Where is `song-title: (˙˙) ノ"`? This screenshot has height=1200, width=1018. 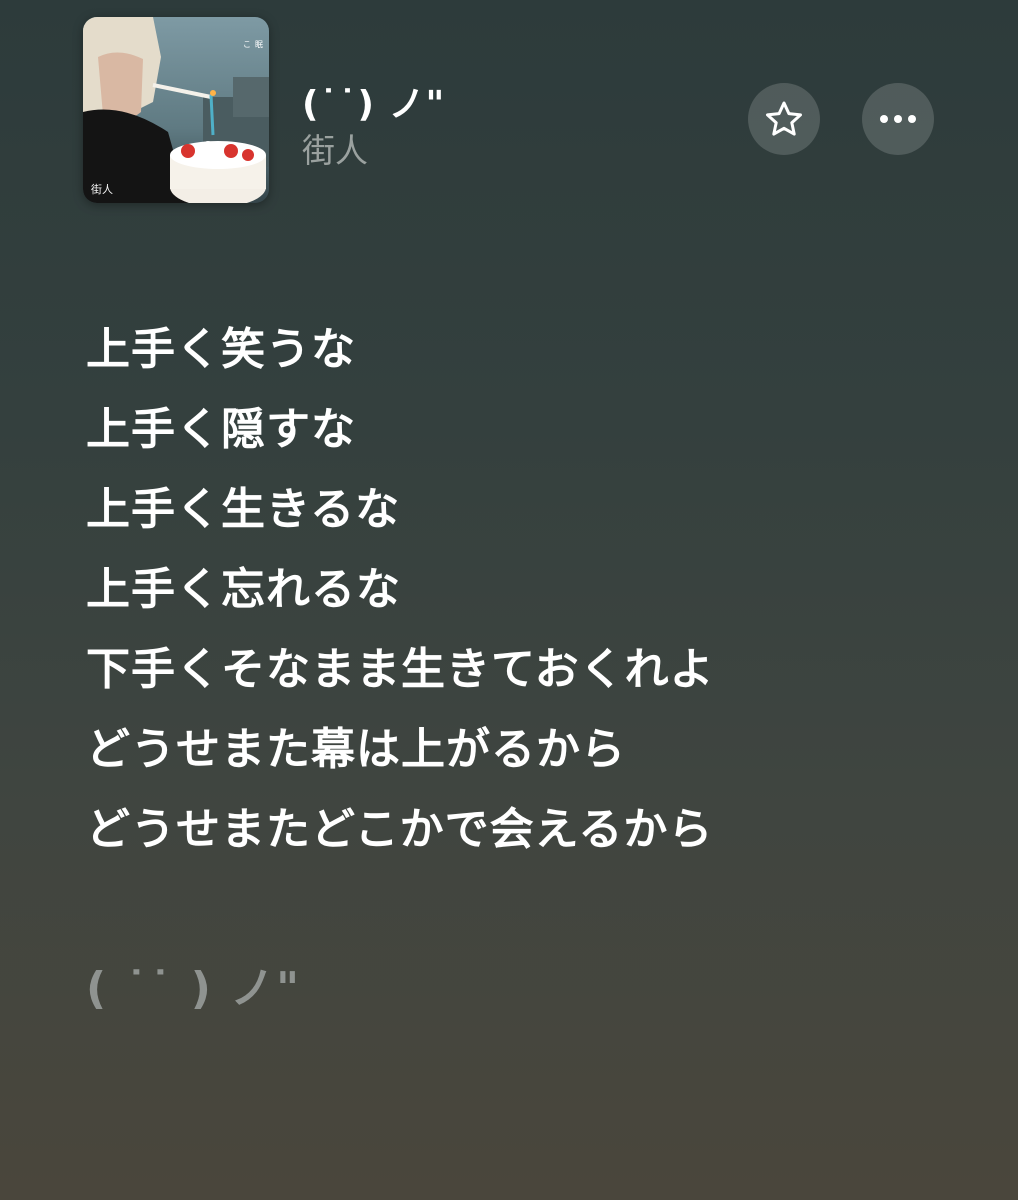 song-title: (˙˙) ノ" is located at coordinates (374, 104).